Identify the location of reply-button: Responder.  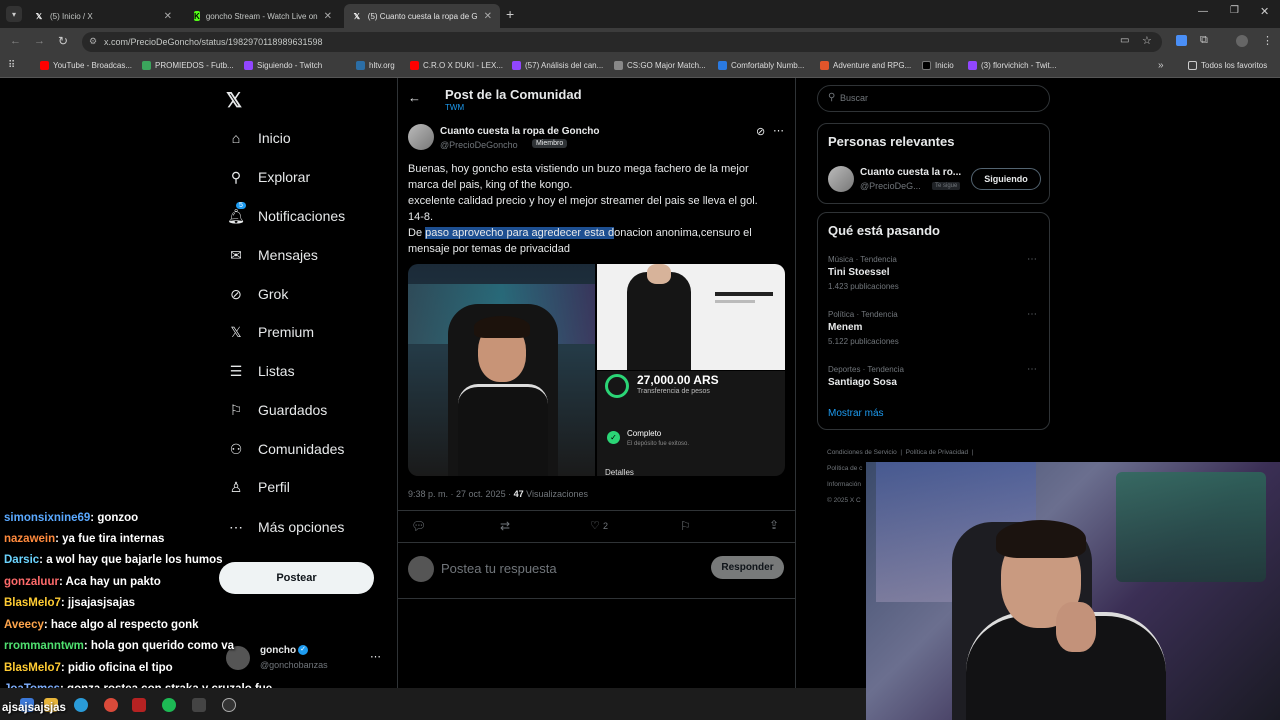
(747, 567).